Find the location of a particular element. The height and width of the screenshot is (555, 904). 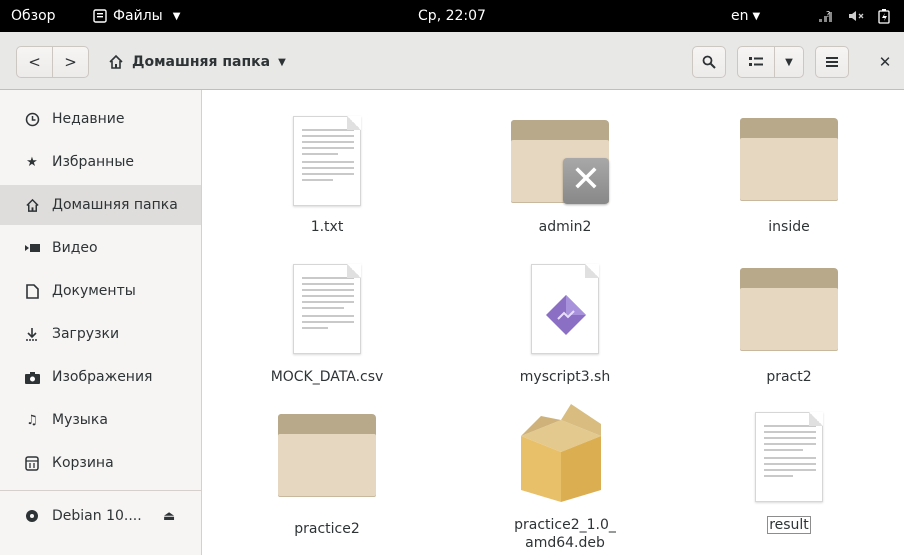

file-name: myscript3.sh is located at coordinates (565, 377).